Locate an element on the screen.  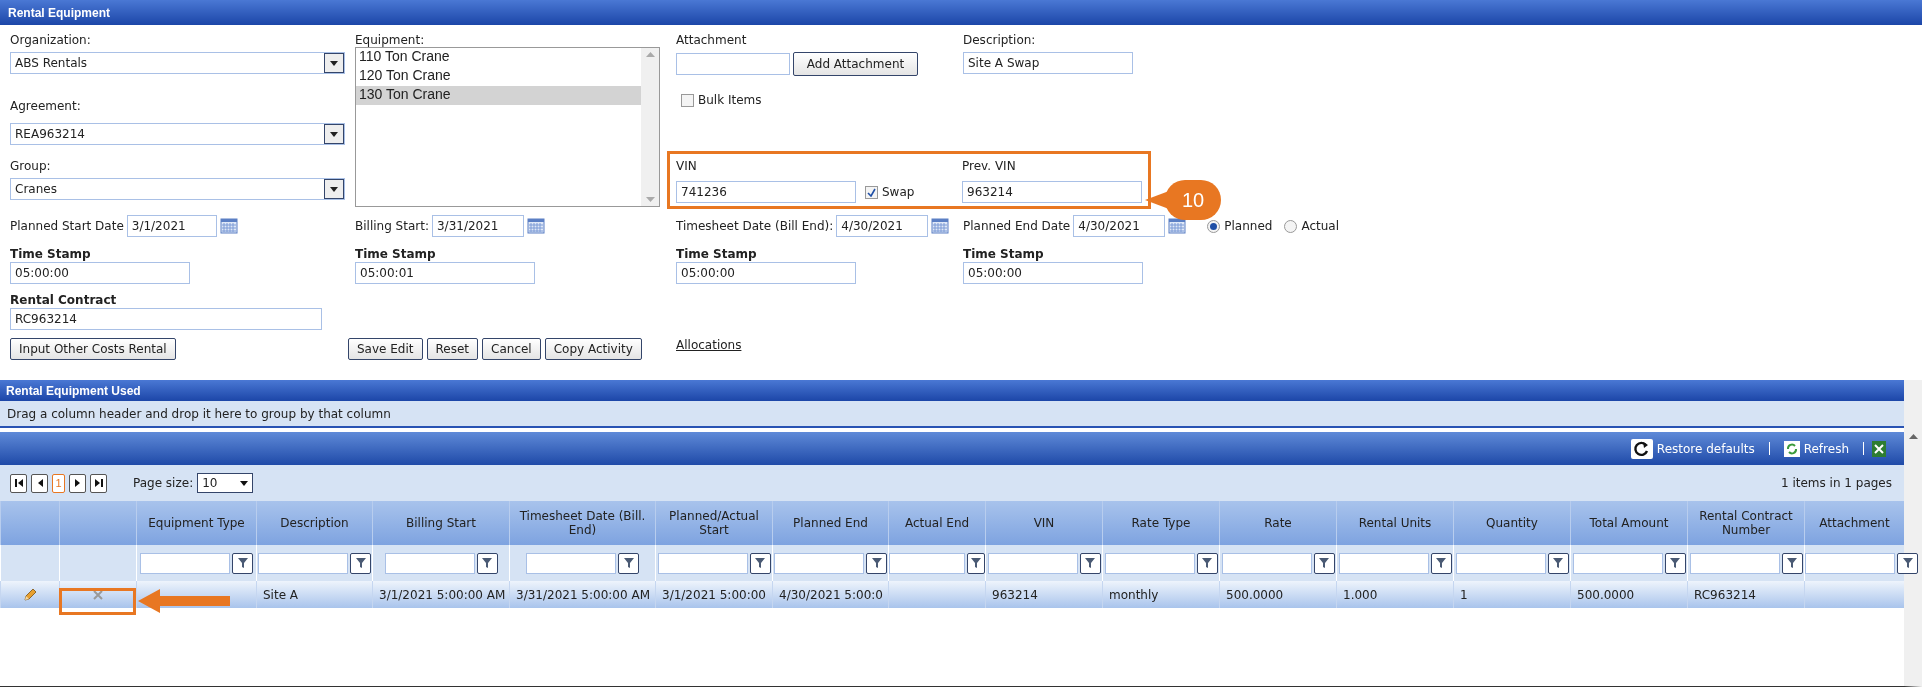
restore-defaults-button: Restore defaults is located at coordinates (1692, 448).